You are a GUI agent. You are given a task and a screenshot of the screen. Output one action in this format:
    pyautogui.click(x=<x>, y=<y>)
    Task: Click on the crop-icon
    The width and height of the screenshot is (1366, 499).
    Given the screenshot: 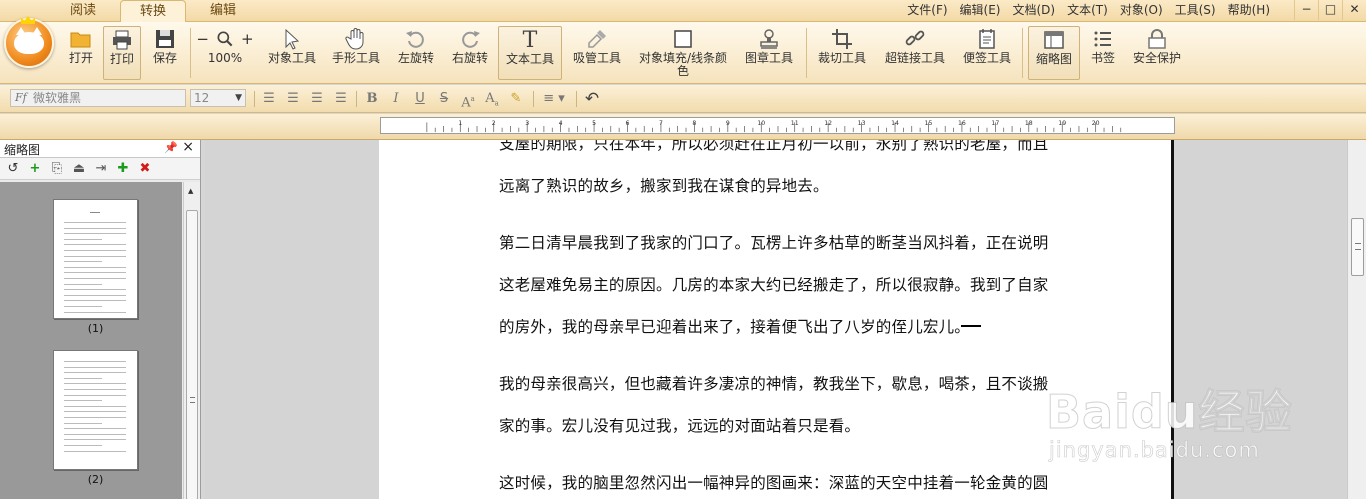 What is the action you would take?
    pyautogui.click(x=842, y=39)
    